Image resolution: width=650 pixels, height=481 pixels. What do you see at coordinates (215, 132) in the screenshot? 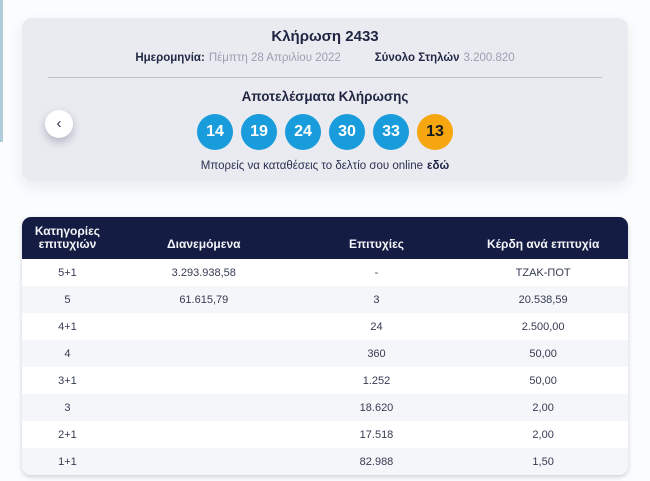
I see `winning-number-ball: 14` at bounding box center [215, 132].